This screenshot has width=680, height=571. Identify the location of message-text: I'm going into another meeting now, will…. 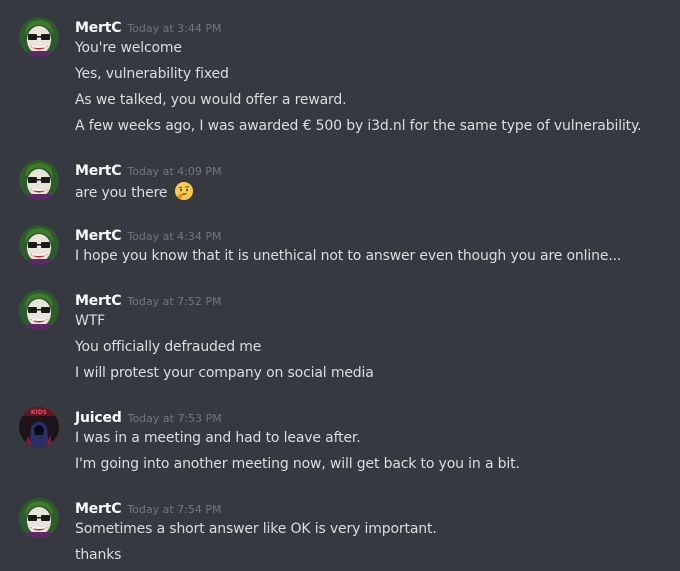
(297, 464).